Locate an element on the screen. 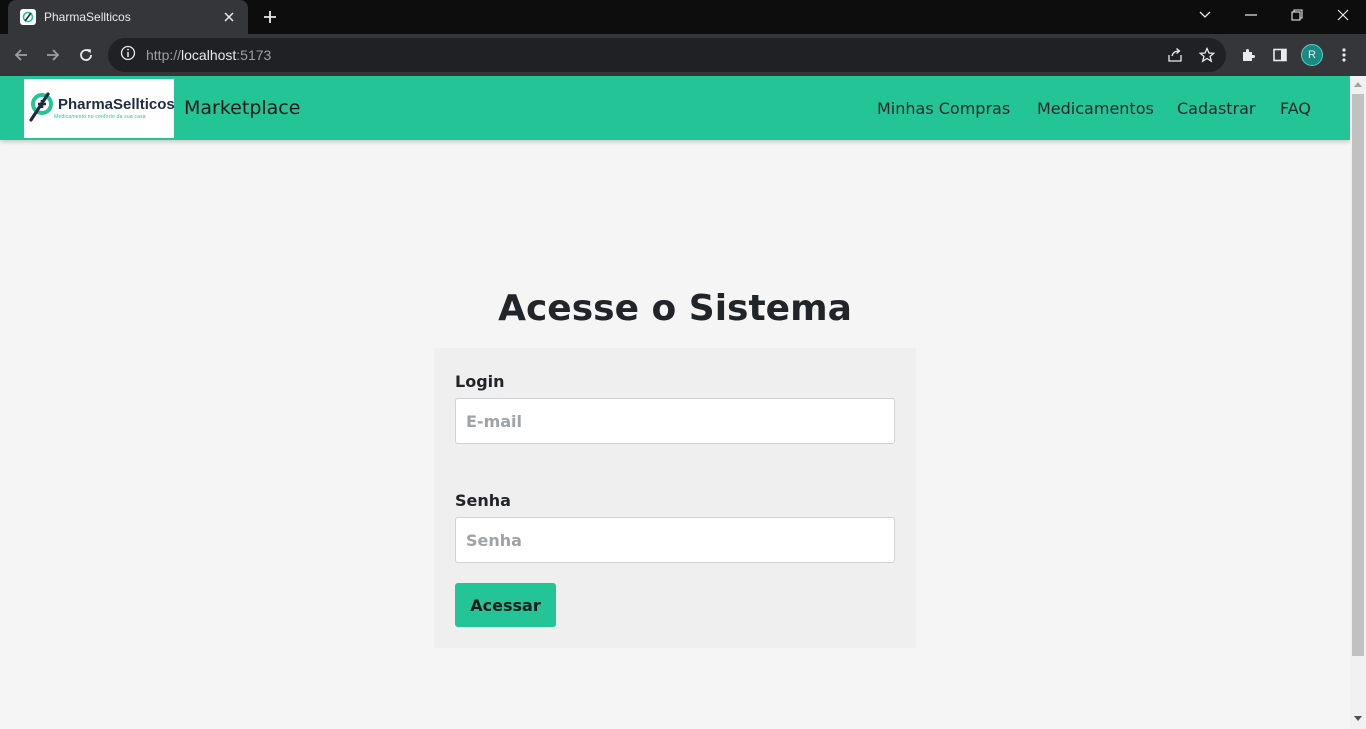 This screenshot has height=729, width=1366. browser-toolbar: http://localhost:5173 R is located at coordinates (683, 55).